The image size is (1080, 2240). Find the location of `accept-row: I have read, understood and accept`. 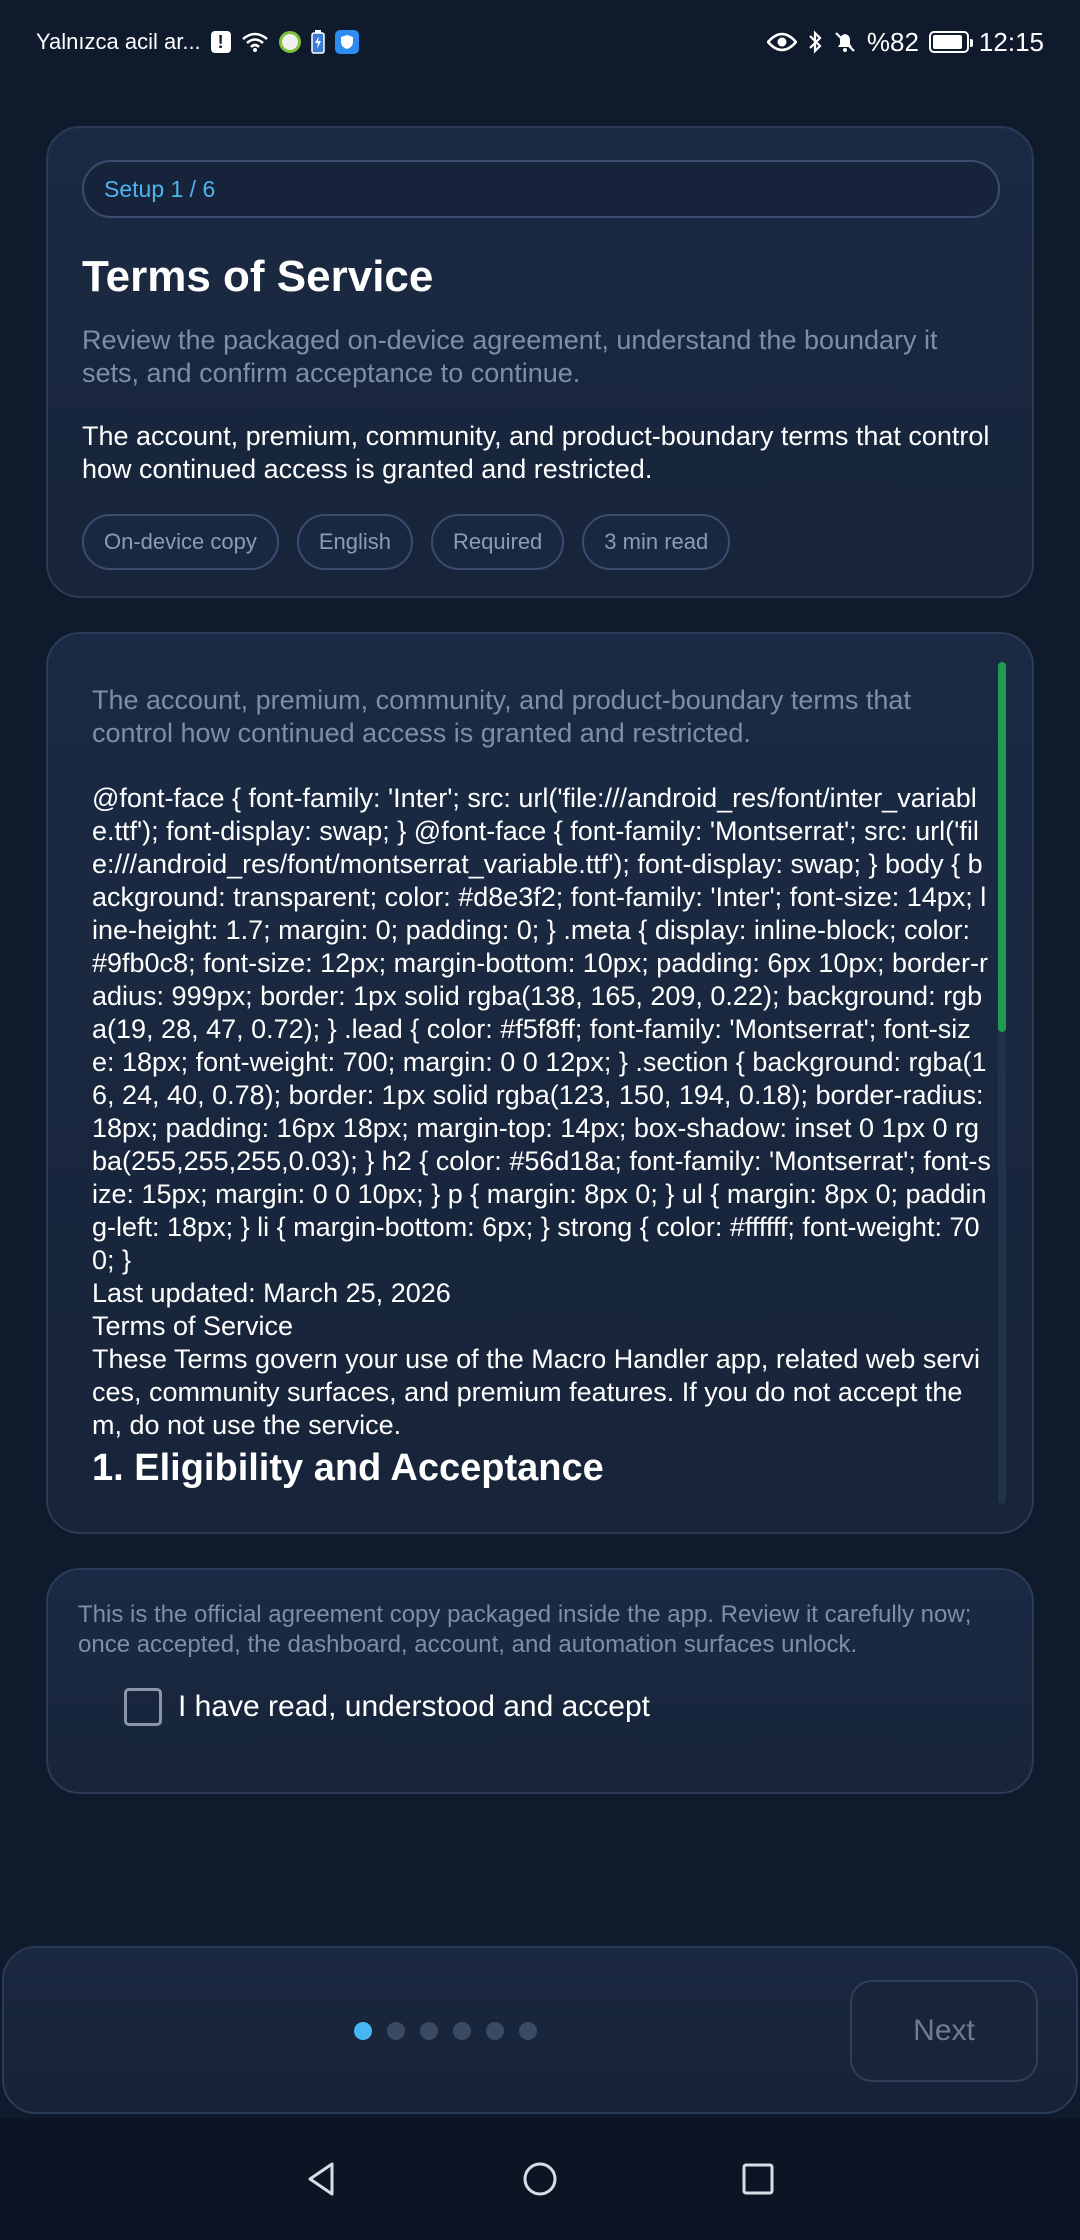

accept-row: I have read, understood and accept is located at coordinates (540, 1707).